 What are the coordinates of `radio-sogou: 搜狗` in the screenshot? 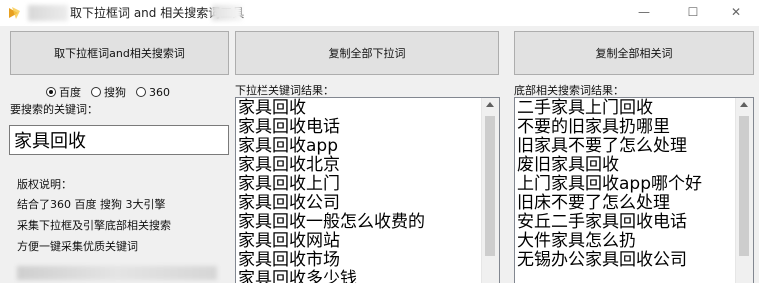 It's located at (108, 92).